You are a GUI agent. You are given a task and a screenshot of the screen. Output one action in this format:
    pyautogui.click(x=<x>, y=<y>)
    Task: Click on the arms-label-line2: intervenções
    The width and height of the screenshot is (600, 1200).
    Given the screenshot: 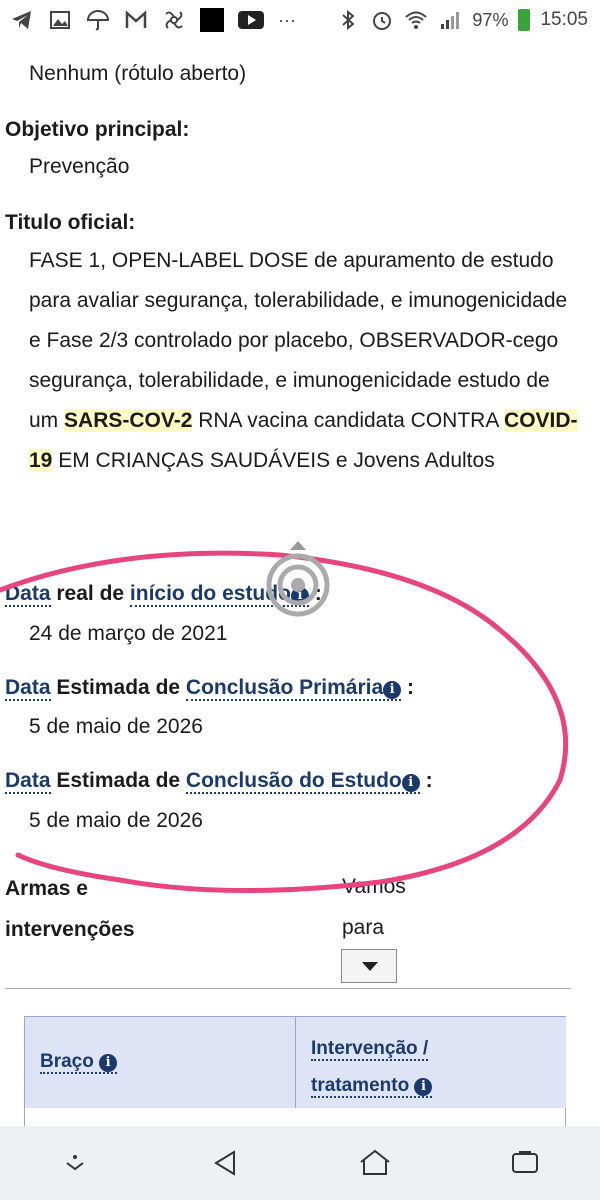 What is the action you would take?
    pyautogui.click(x=70, y=929)
    